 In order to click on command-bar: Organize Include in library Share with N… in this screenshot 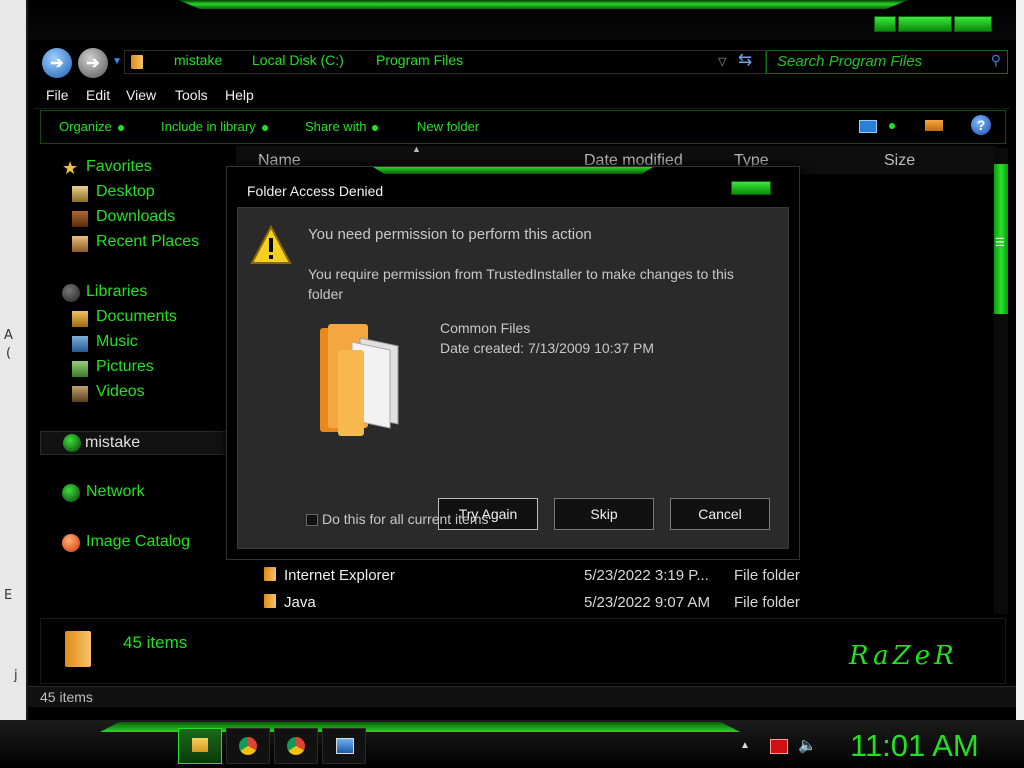, I will do `click(523, 127)`.